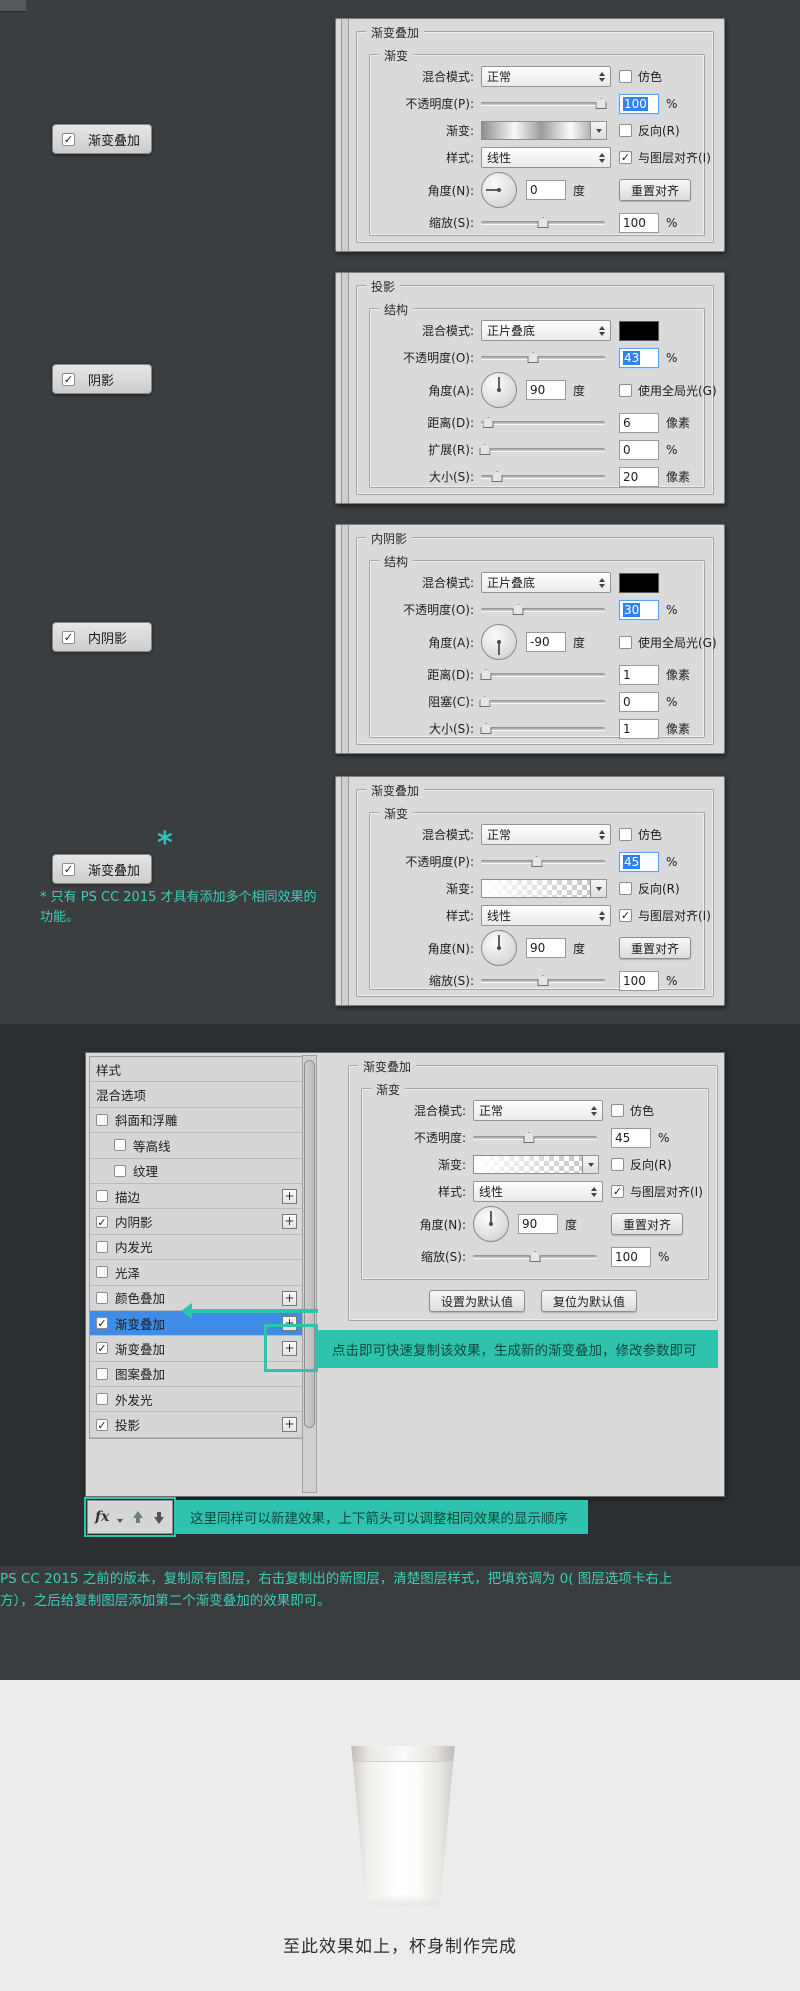  I want to click on move-up-icon, so click(137, 1517).